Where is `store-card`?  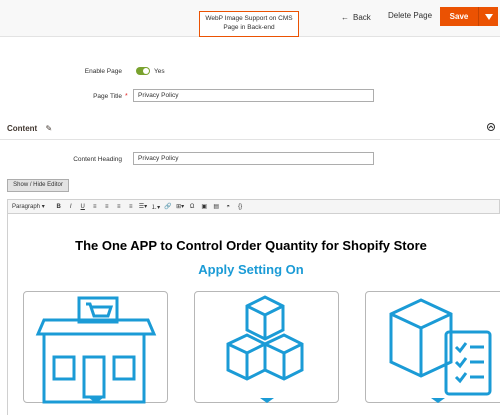
store-card is located at coordinates (95, 347).